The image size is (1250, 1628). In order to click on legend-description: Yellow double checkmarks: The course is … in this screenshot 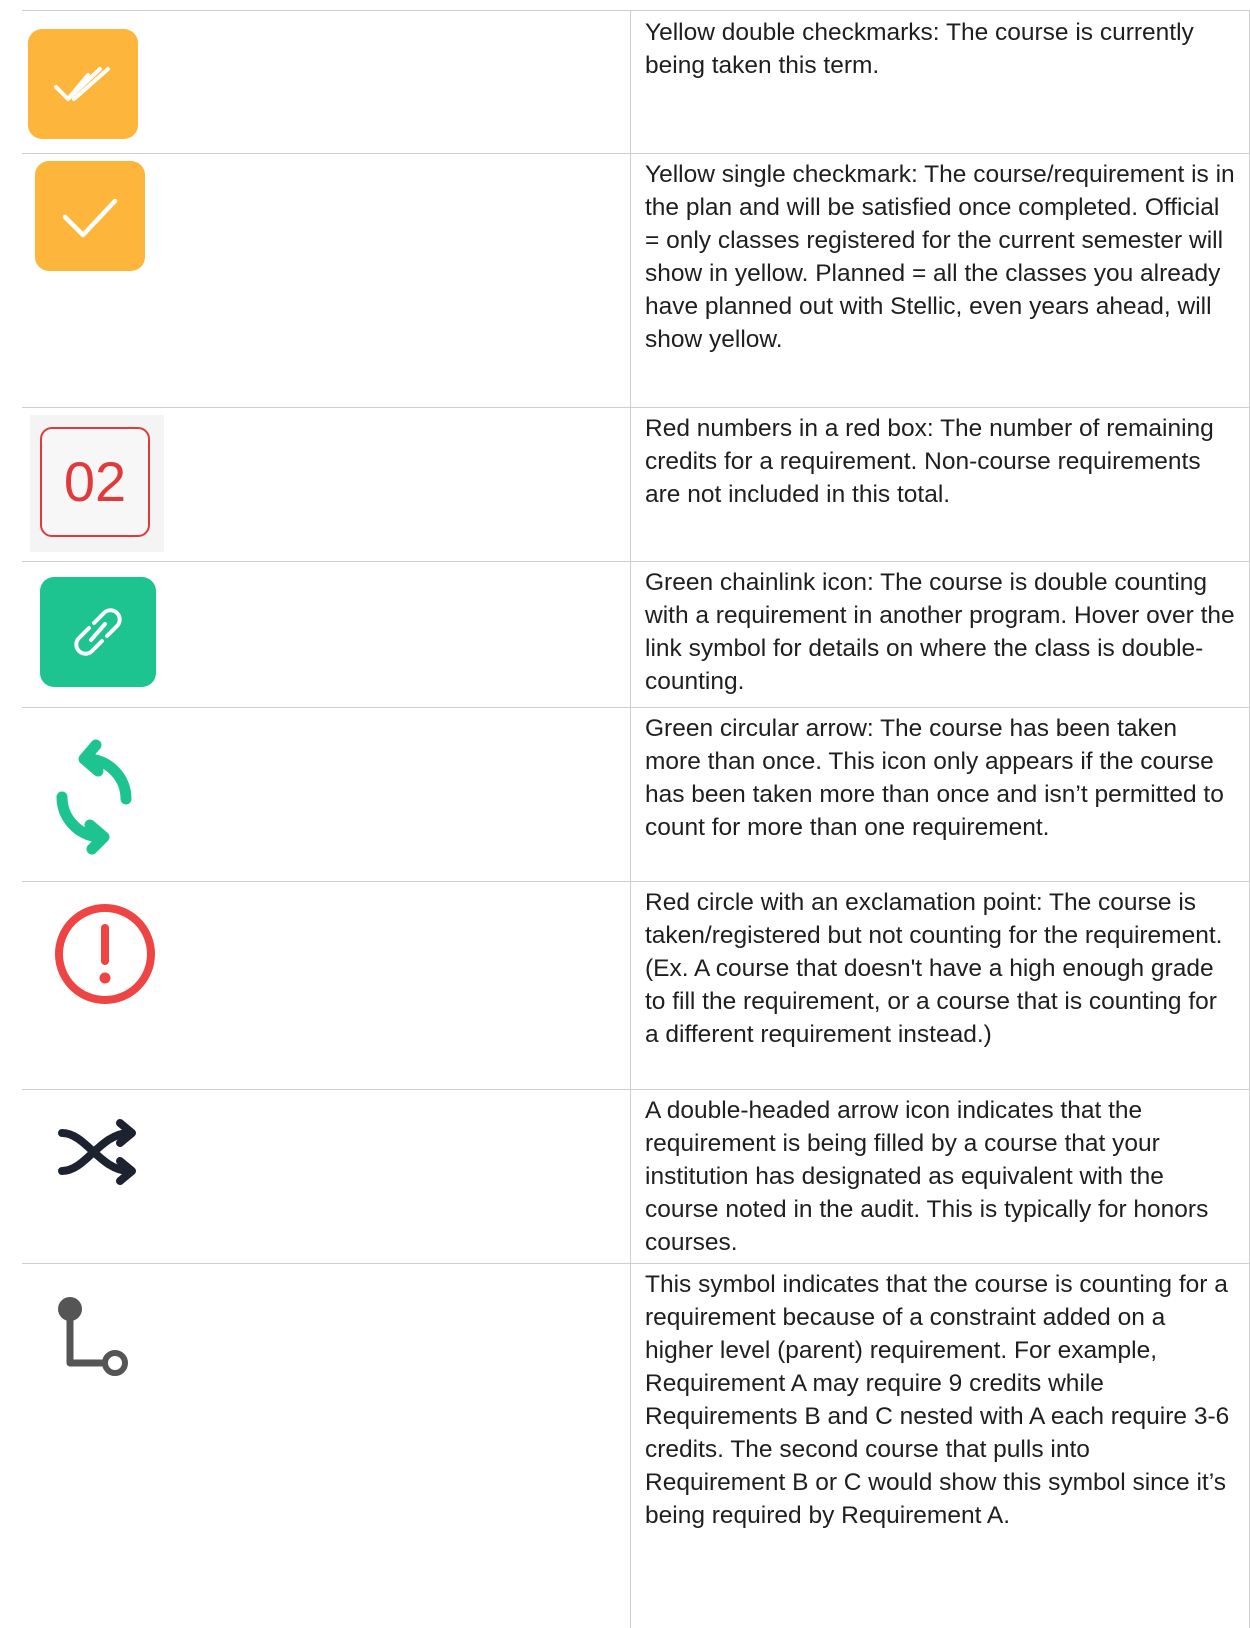, I will do `click(919, 49)`.